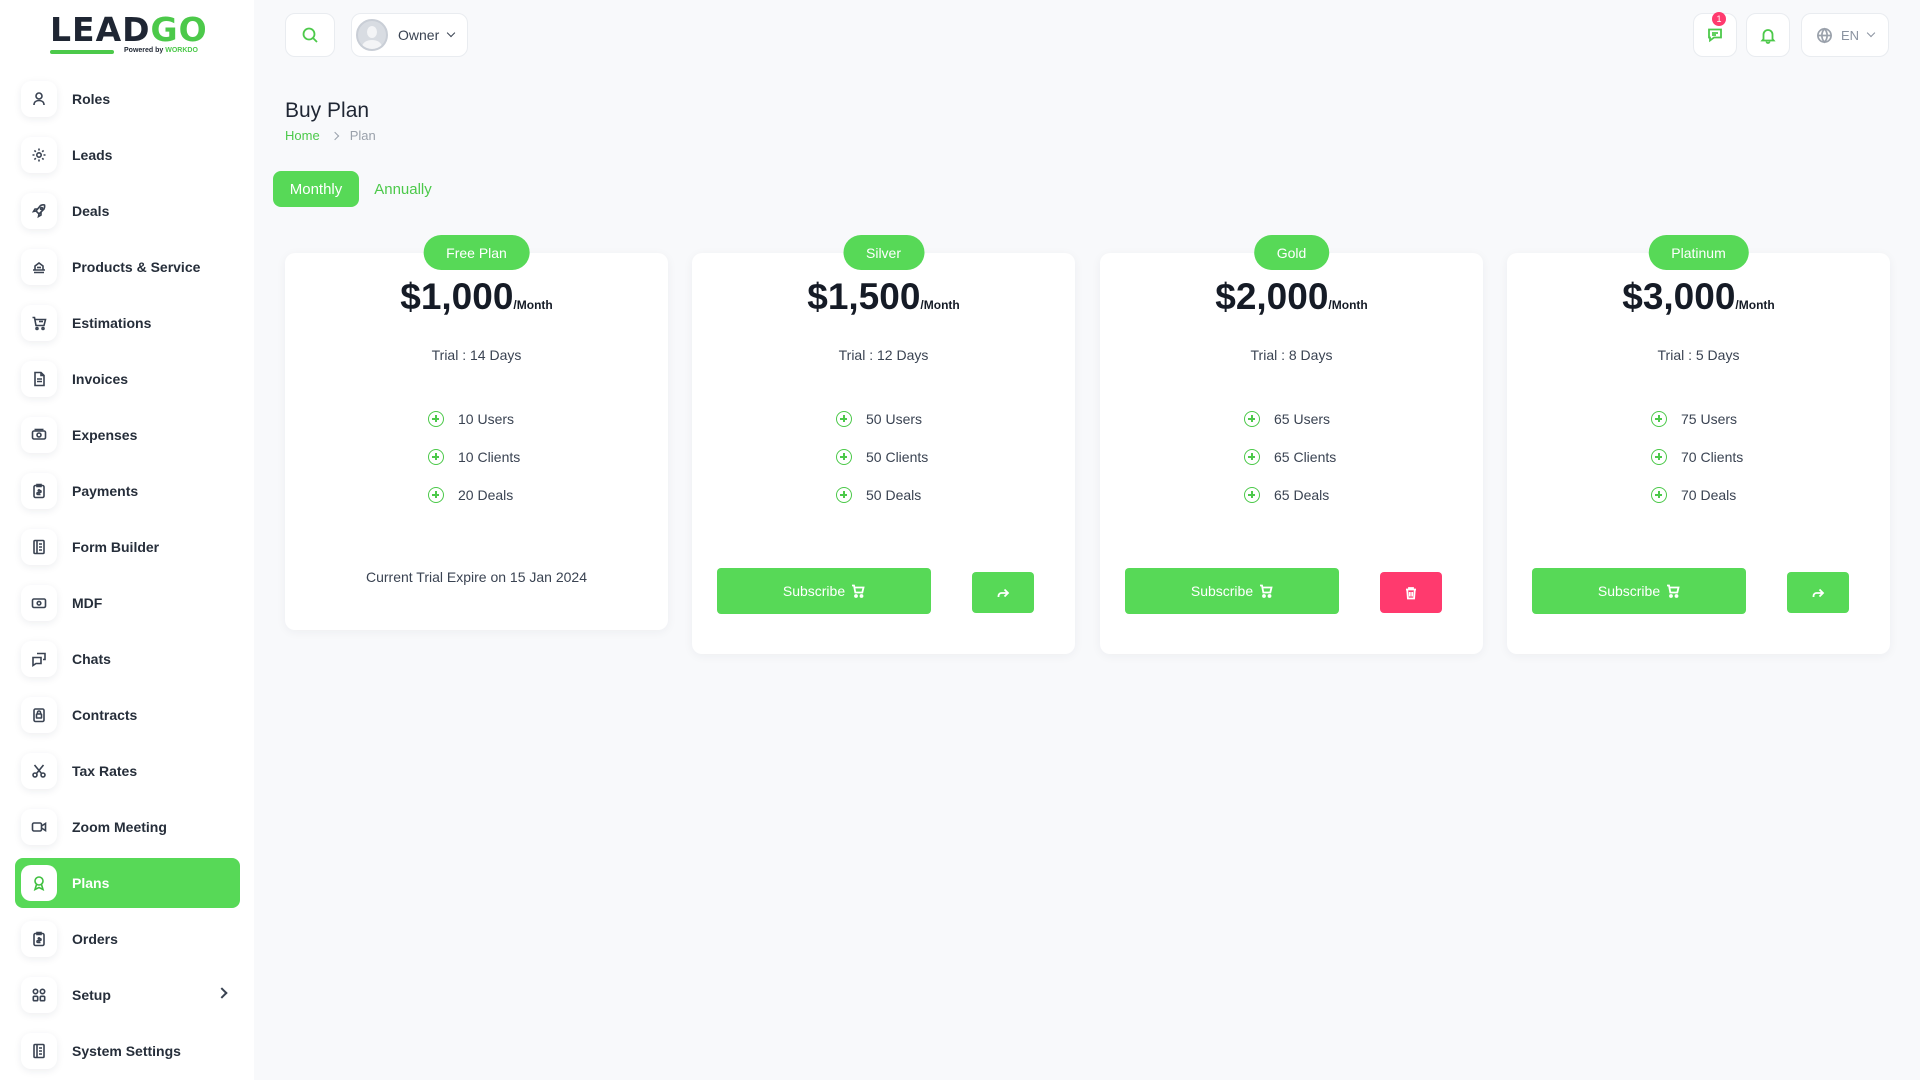  What do you see at coordinates (39, 1051) in the screenshot?
I see `settings-icon` at bounding box center [39, 1051].